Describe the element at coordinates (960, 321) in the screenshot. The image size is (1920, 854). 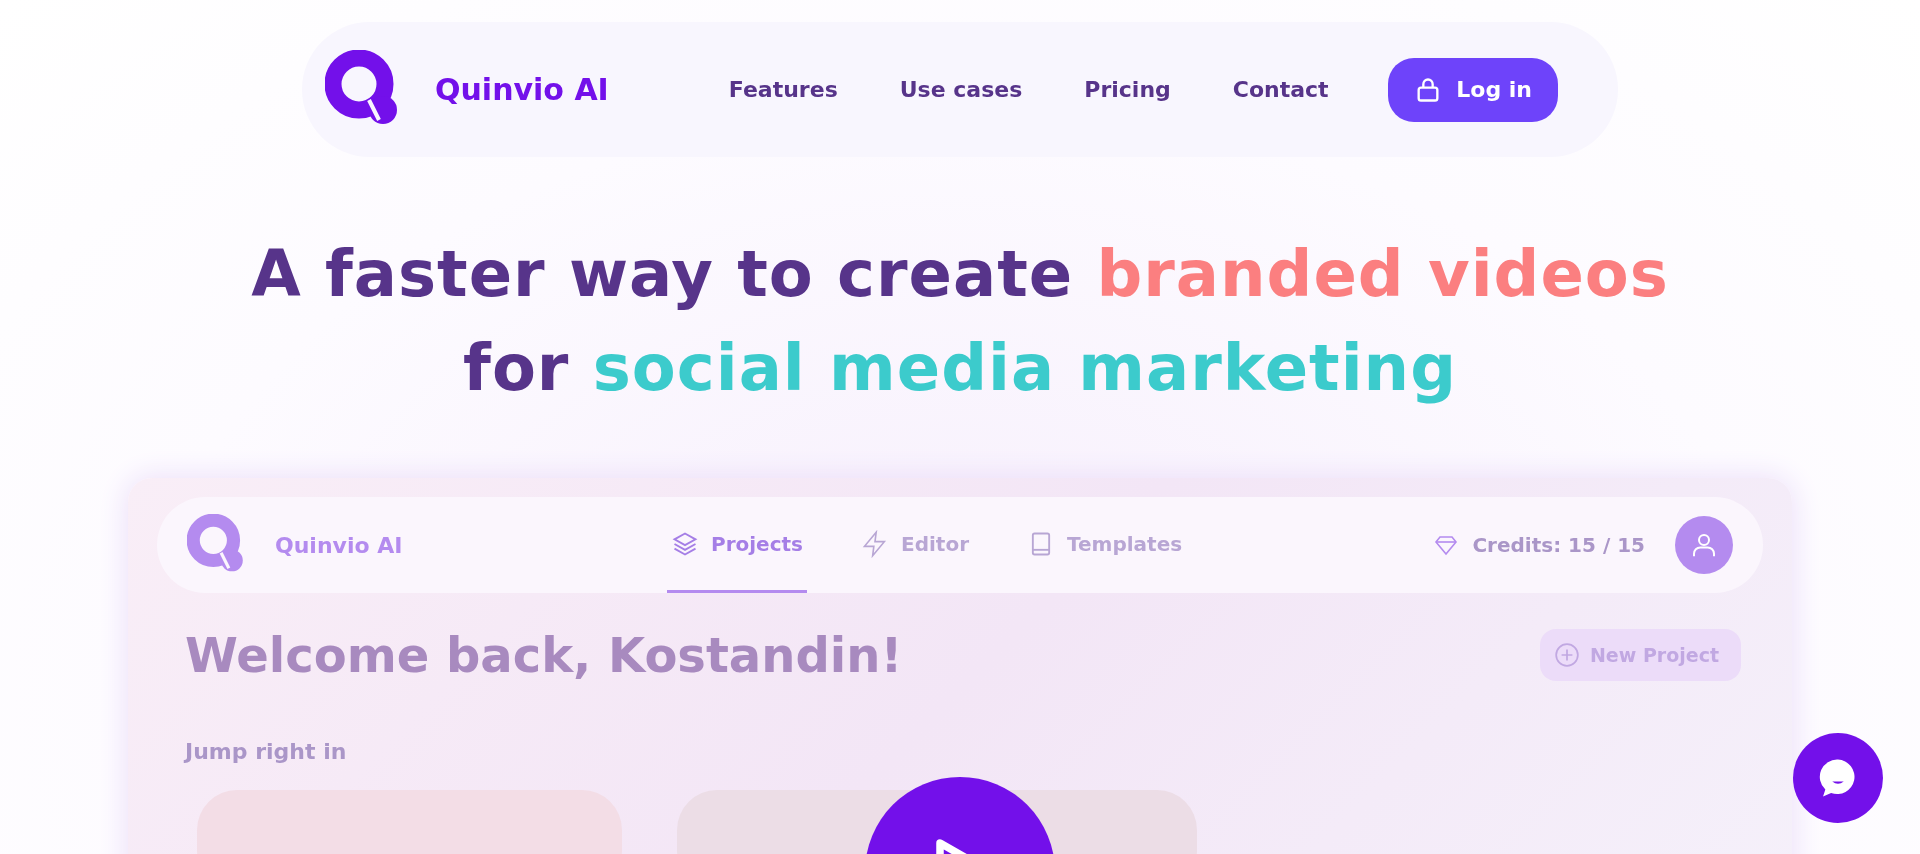
I see `headline: A faster way to create branded videos for social media marketing` at that location.